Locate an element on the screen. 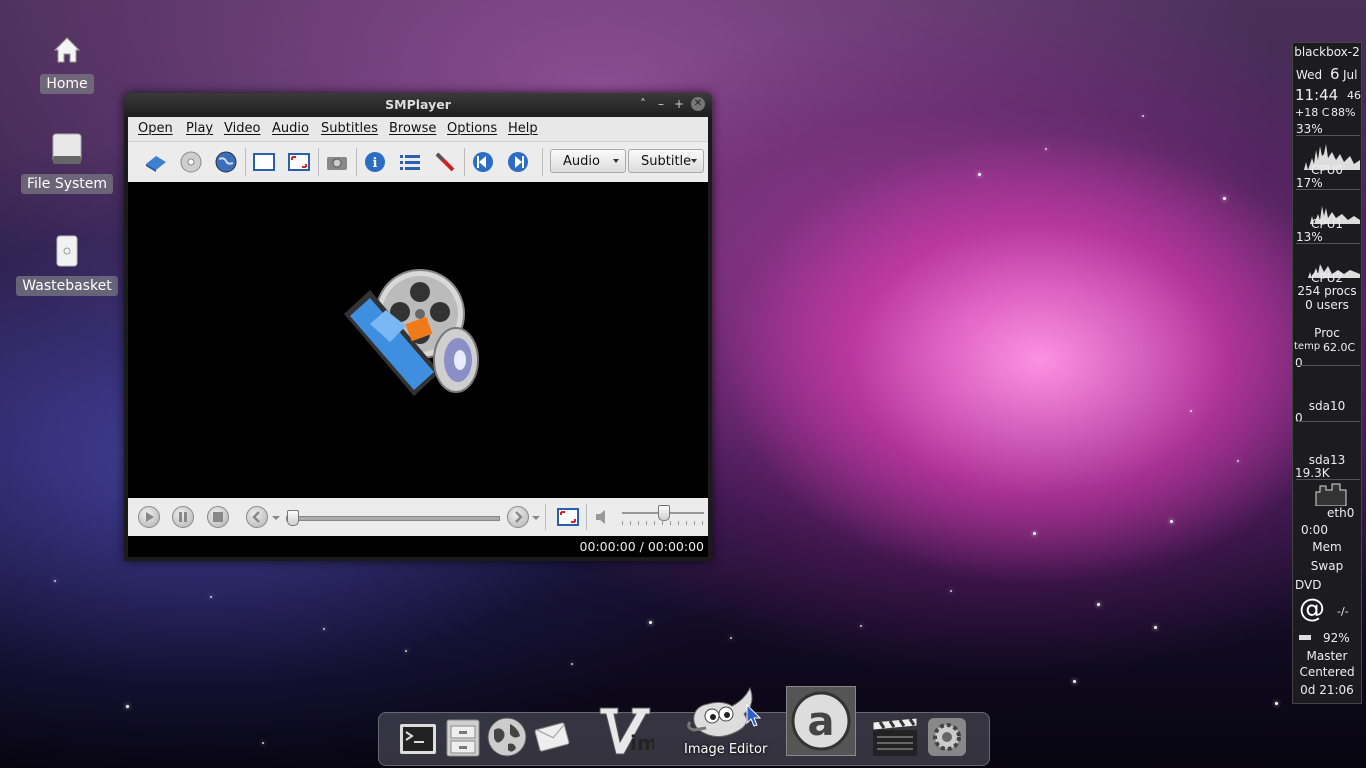 This screenshot has height=768, width=1366. clock: 11:44 is located at coordinates (1317, 95).